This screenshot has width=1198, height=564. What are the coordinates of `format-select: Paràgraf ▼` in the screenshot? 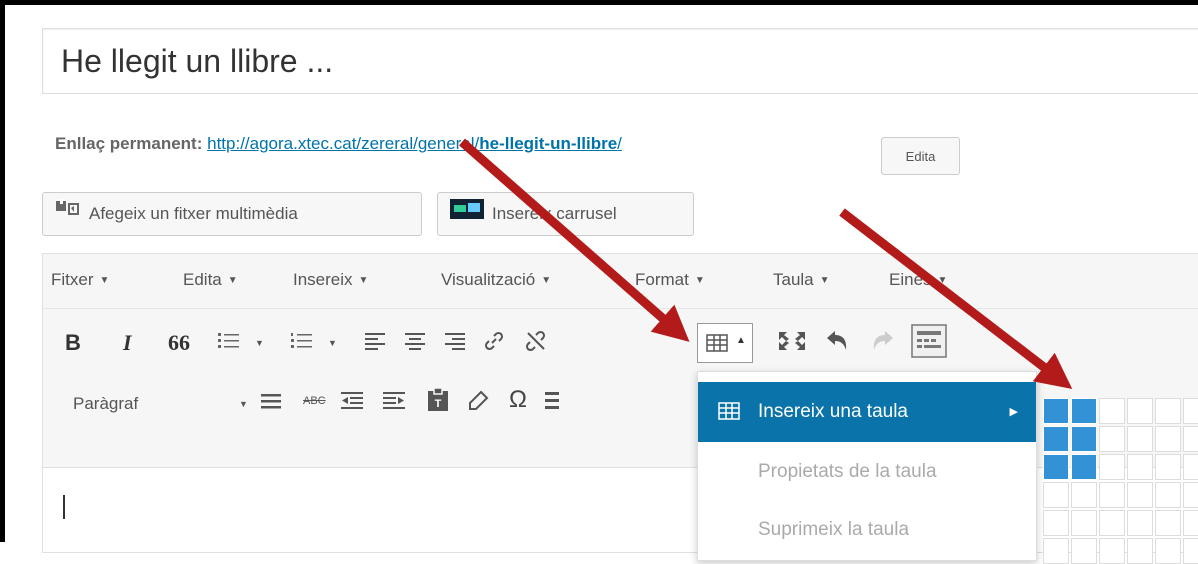 It's located at (151, 404).